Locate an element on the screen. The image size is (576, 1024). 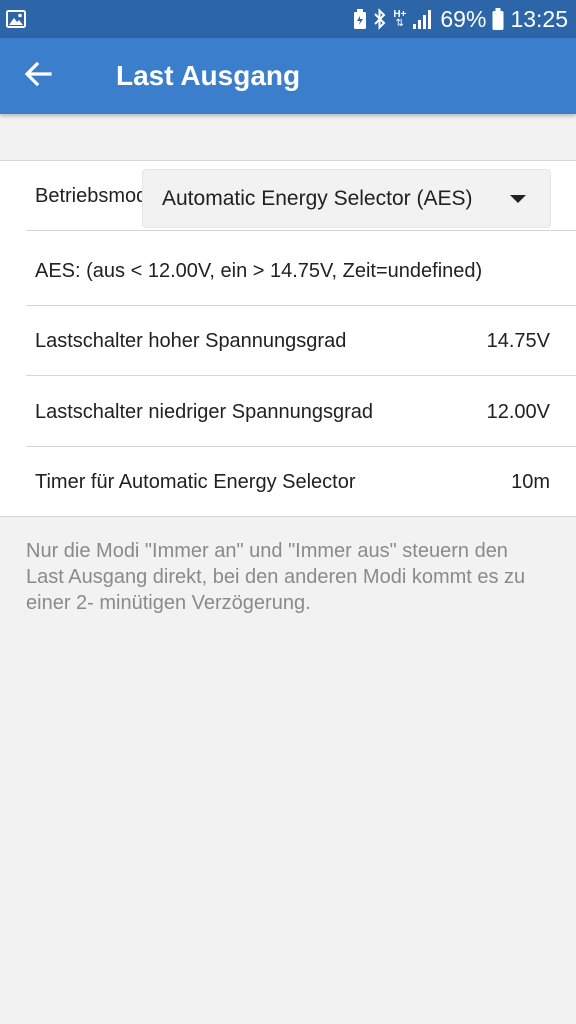
aes-timer-label: Timer für Automatic Energy Selector is located at coordinates (195, 482).